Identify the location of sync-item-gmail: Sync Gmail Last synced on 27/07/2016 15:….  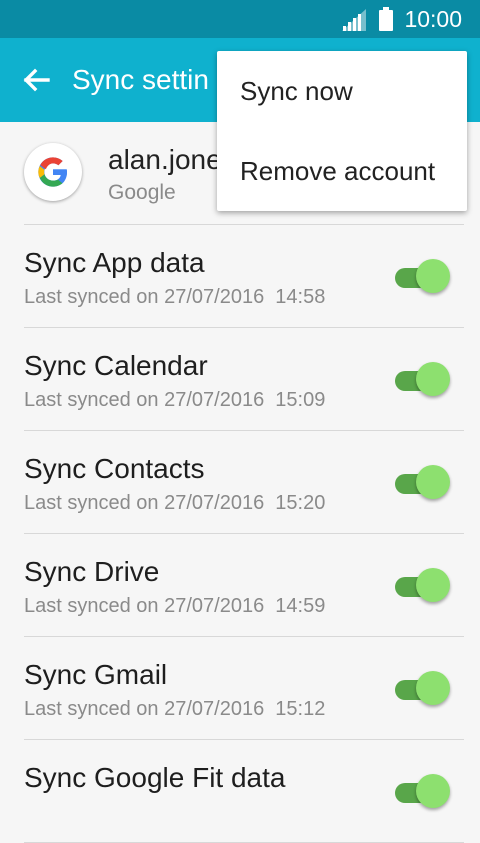
(244, 688).